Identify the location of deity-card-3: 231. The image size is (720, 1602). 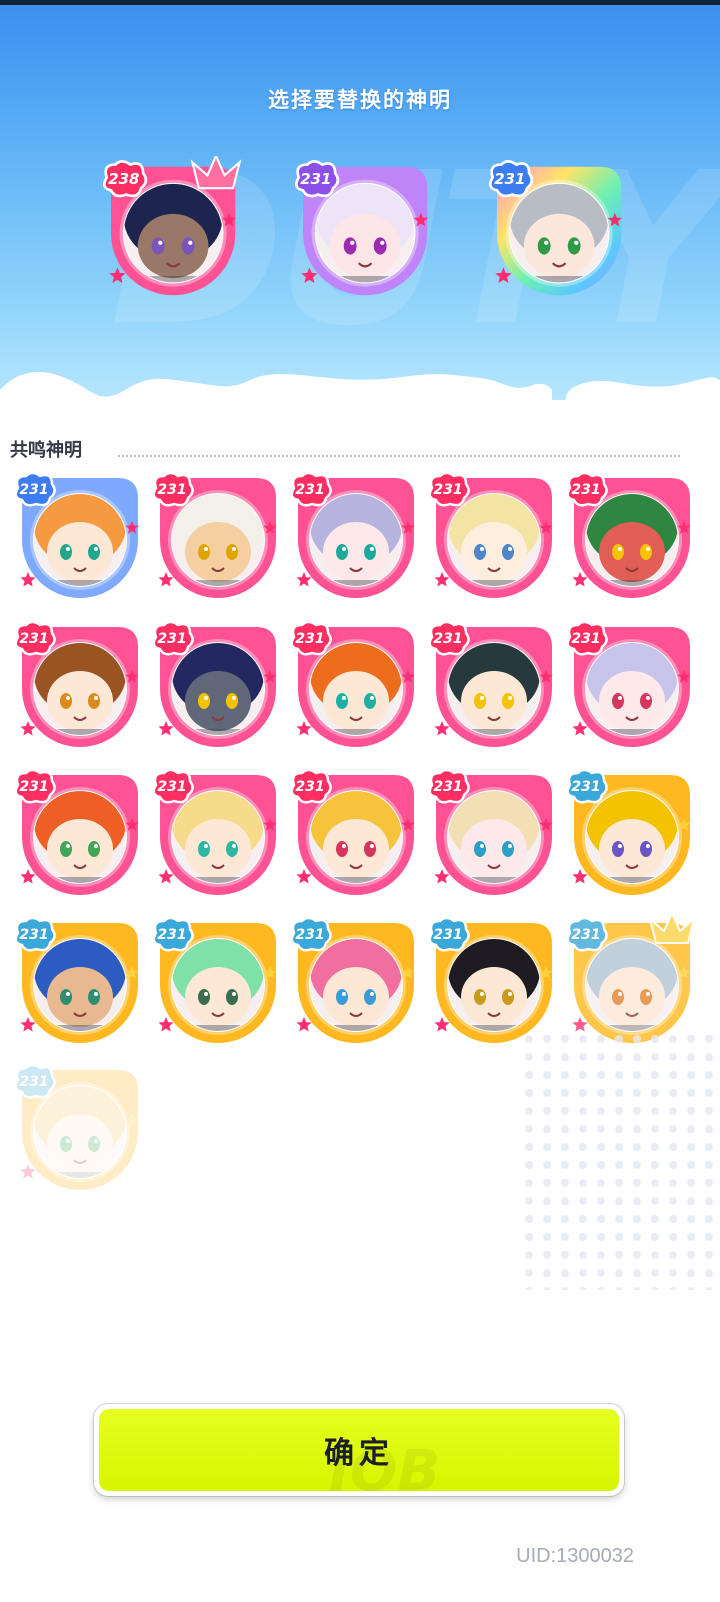
(354, 538).